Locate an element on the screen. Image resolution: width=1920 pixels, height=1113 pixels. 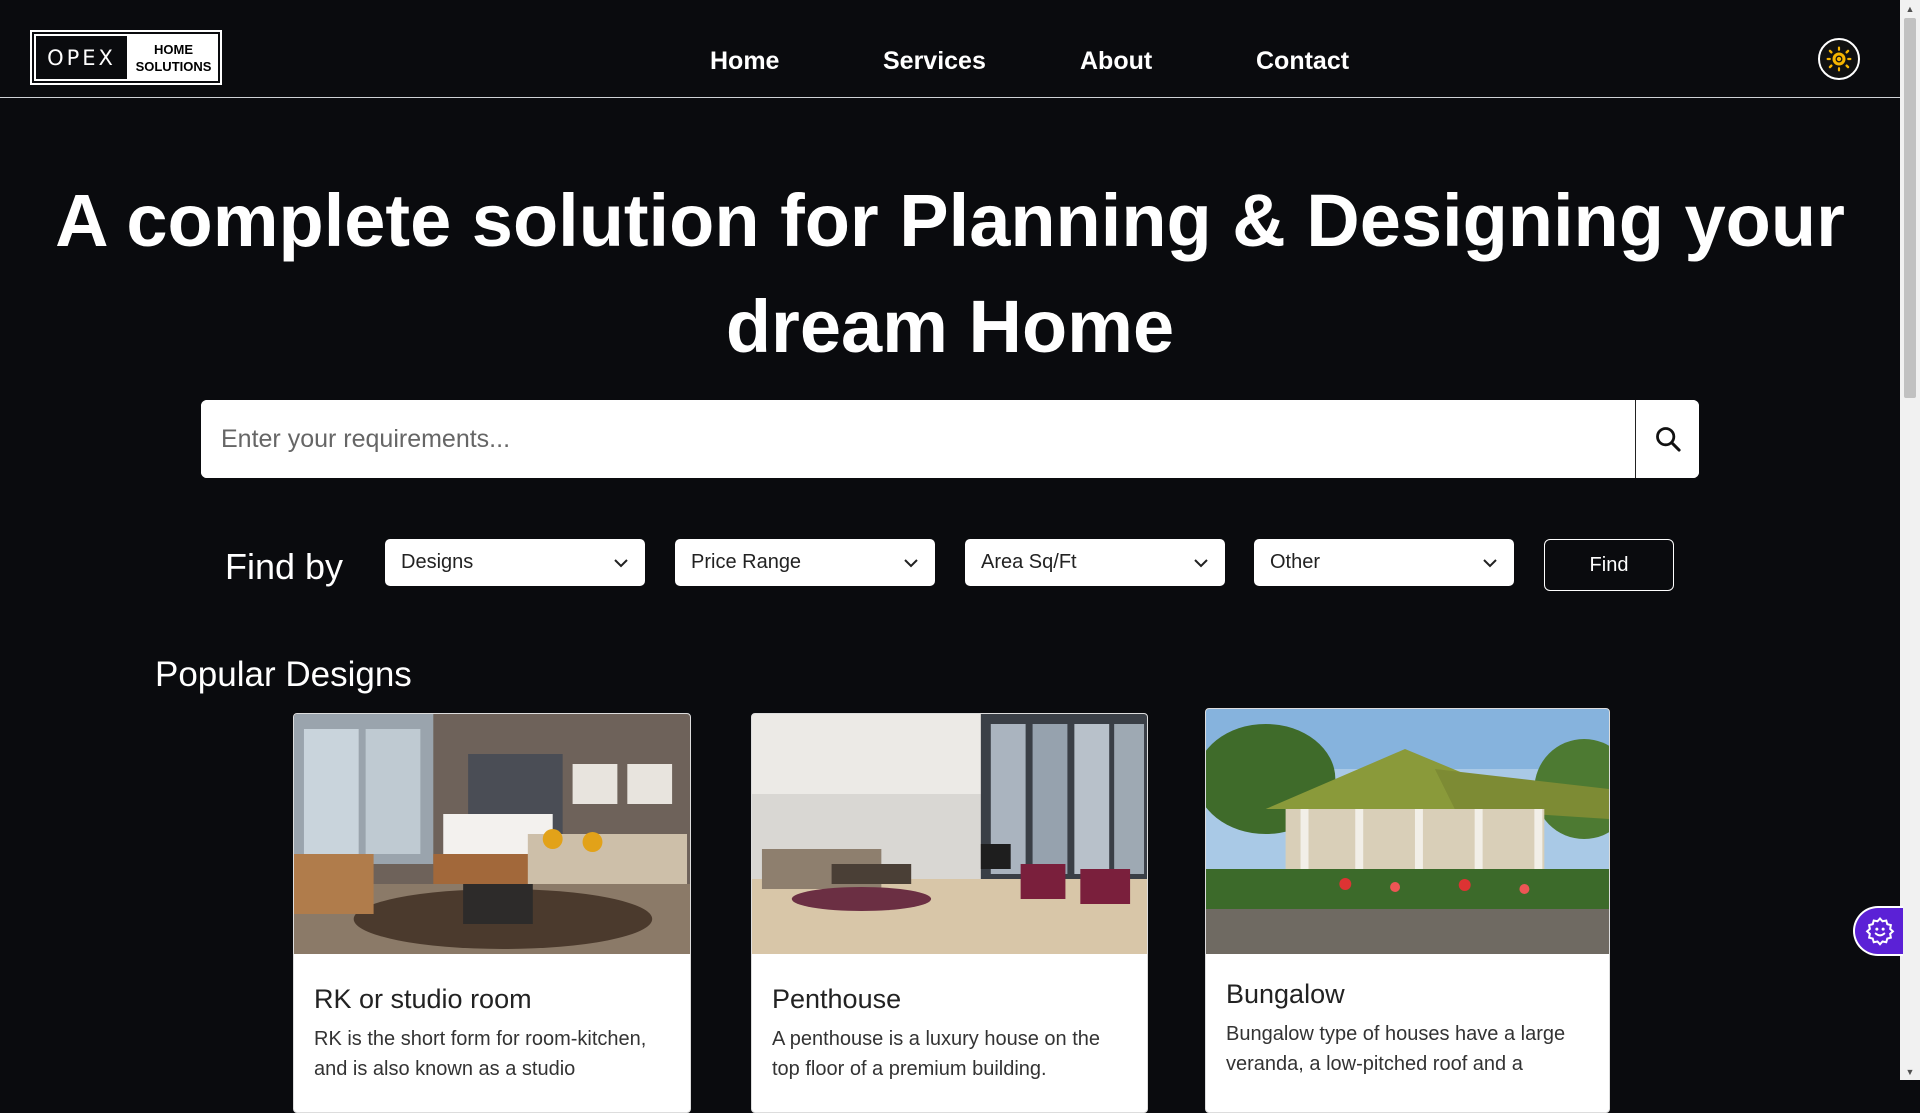
card-title: RK or studio room is located at coordinates (423, 999).